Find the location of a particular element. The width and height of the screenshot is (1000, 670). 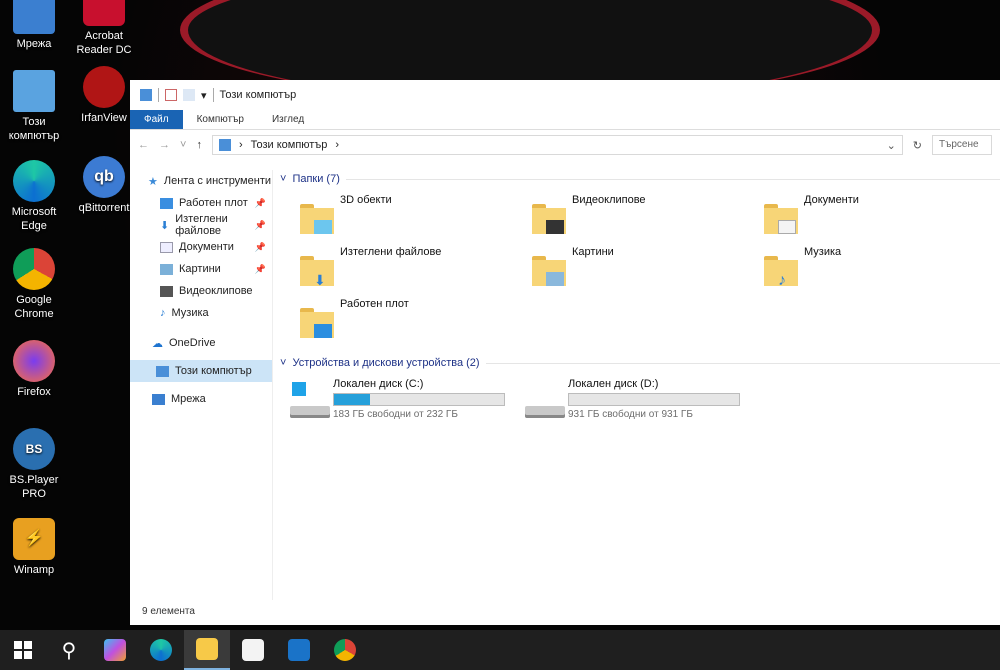

label: Firefox is located at coordinates (34, 392).